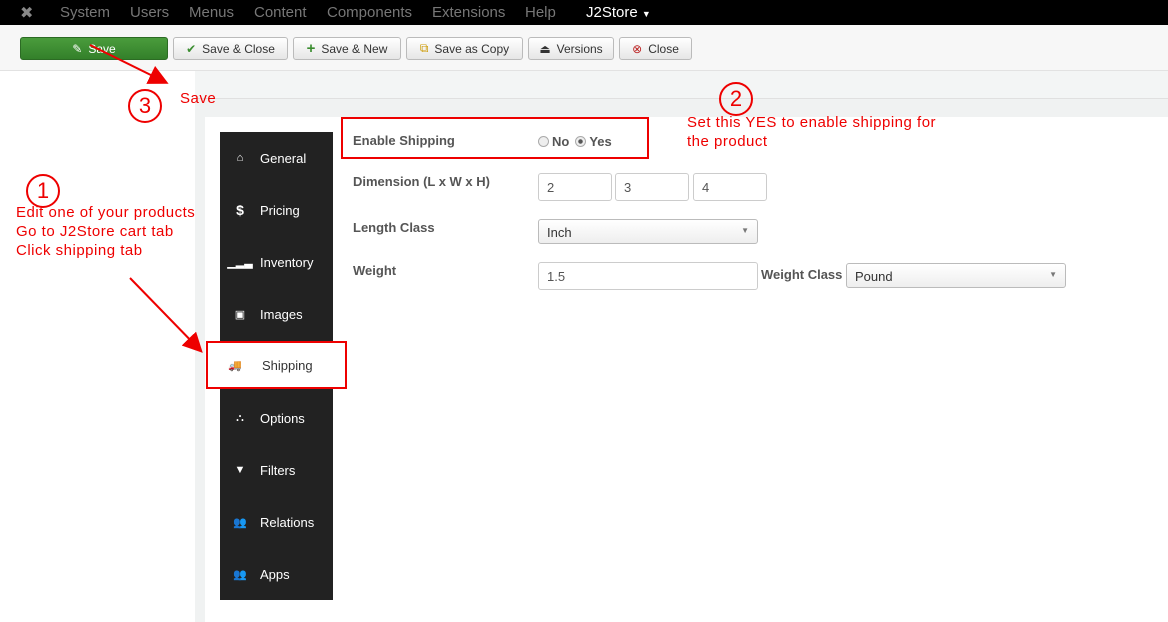 The height and width of the screenshot is (622, 1168). What do you see at coordinates (166, 315) in the screenshot?
I see `arrow-to-shipping-tab` at bounding box center [166, 315].